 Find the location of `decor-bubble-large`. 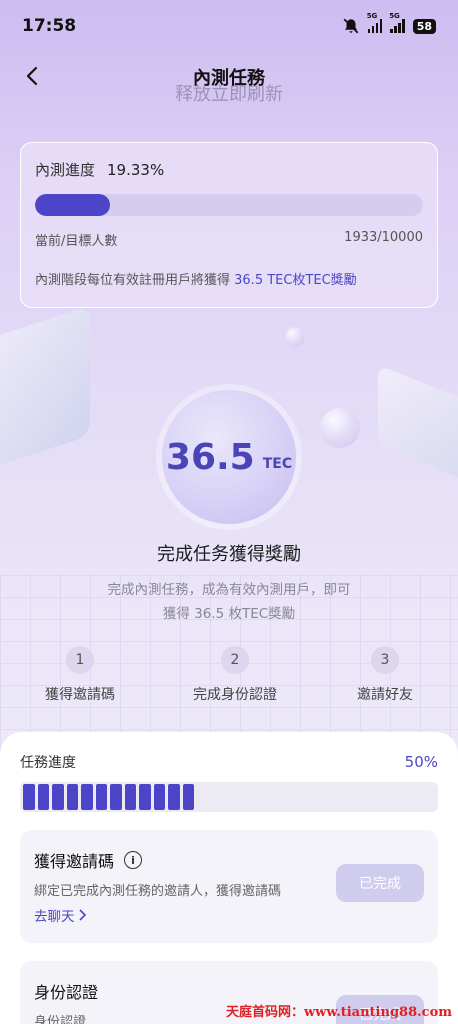

decor-bubble-large is located at coordinates (340, 428).